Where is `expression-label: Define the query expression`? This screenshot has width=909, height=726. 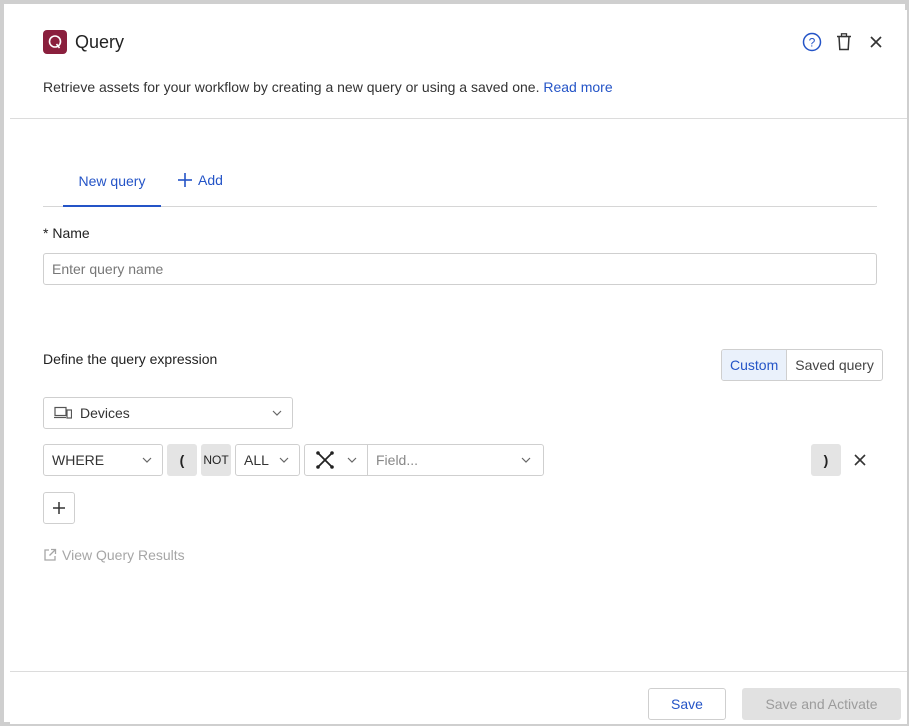
expression-label: Define the query expression is located at coordinates (130, 359).